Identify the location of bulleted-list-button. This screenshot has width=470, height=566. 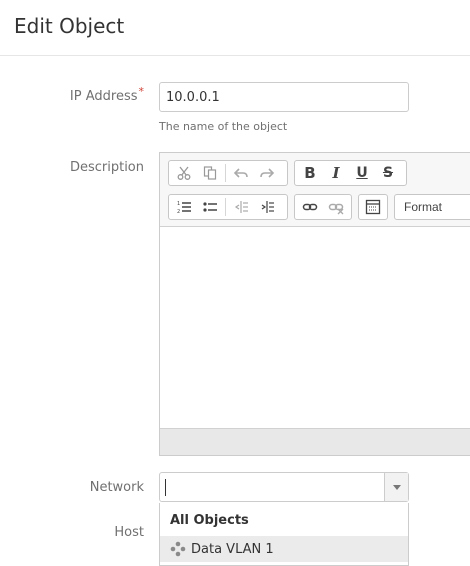
(210, 207).